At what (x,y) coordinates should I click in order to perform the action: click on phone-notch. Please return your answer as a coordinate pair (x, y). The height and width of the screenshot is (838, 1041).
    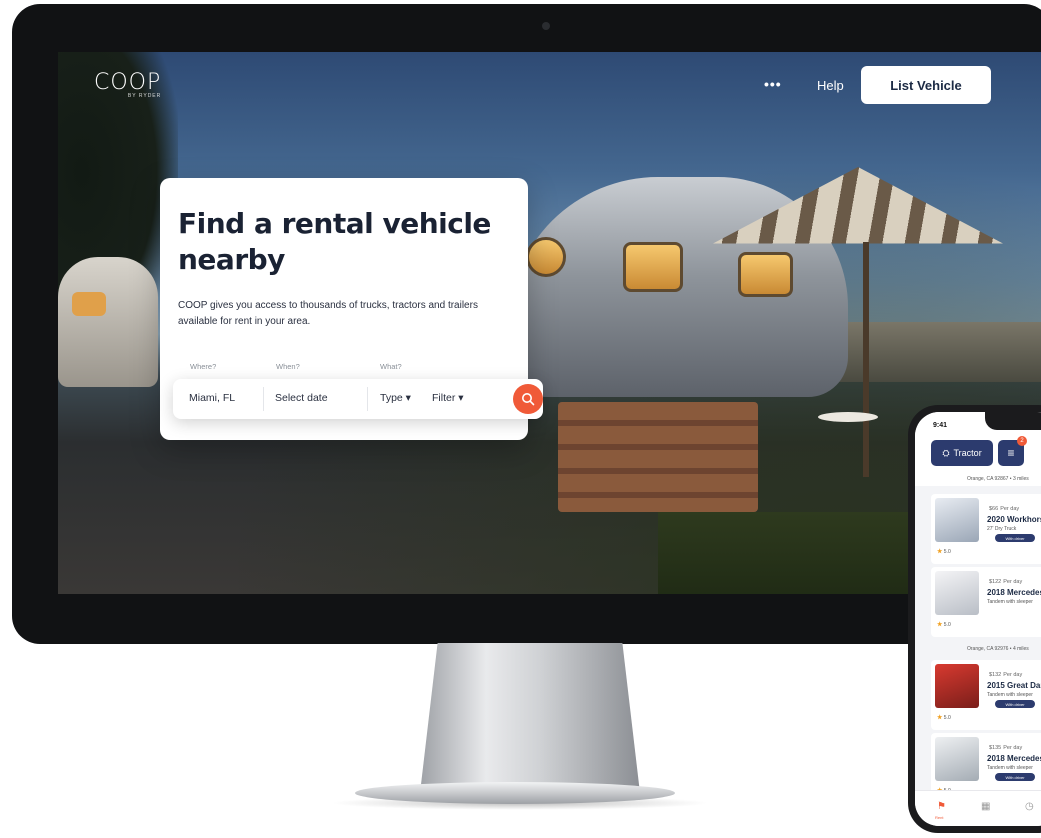
    Looking at the image, I should click on (1013, 421).